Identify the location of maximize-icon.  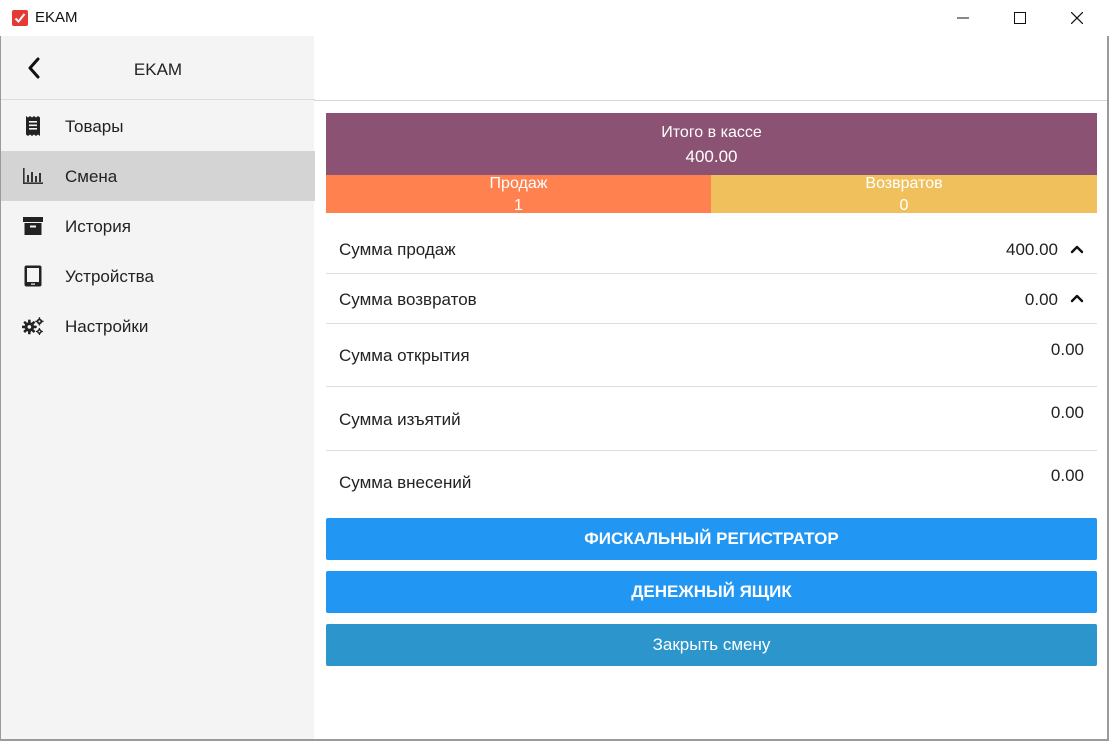
(1020, 18).